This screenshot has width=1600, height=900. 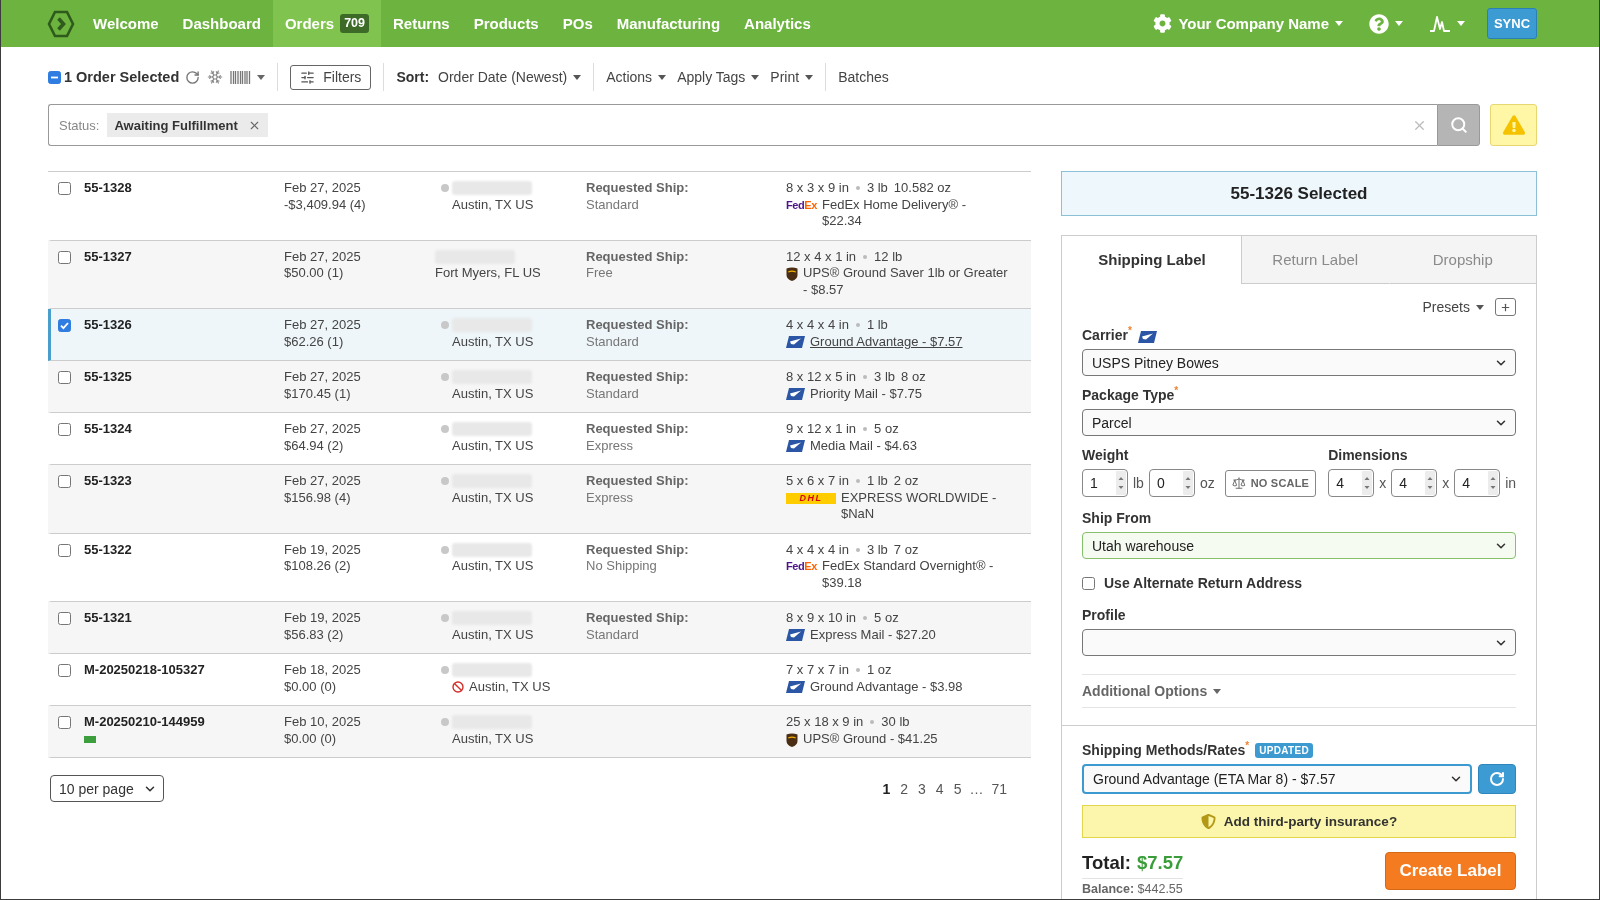 What do you see at coordinates (957, 788) in the screenshot?
I see `page-link: 5` at bounding box center [957, 788].